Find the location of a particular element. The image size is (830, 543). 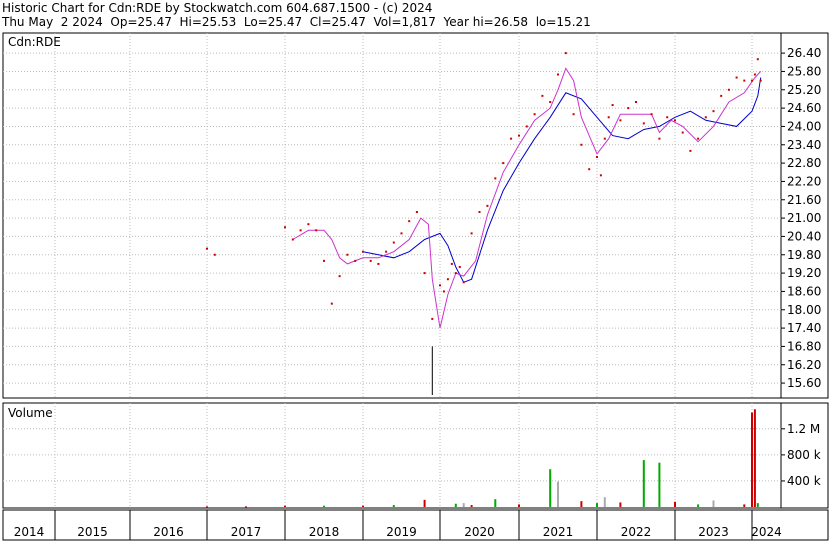

price-tick-label: 22.80 is located at coordinates (804, 163).